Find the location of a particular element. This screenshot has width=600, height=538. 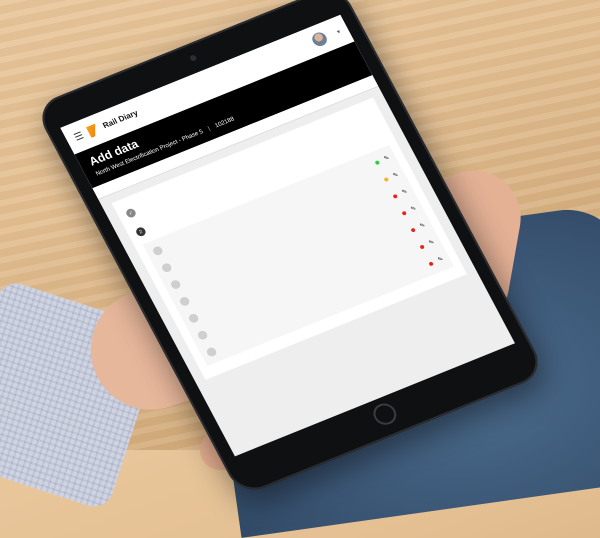

chevron-down-icon: ▾ is located at coordinates (339, 31).